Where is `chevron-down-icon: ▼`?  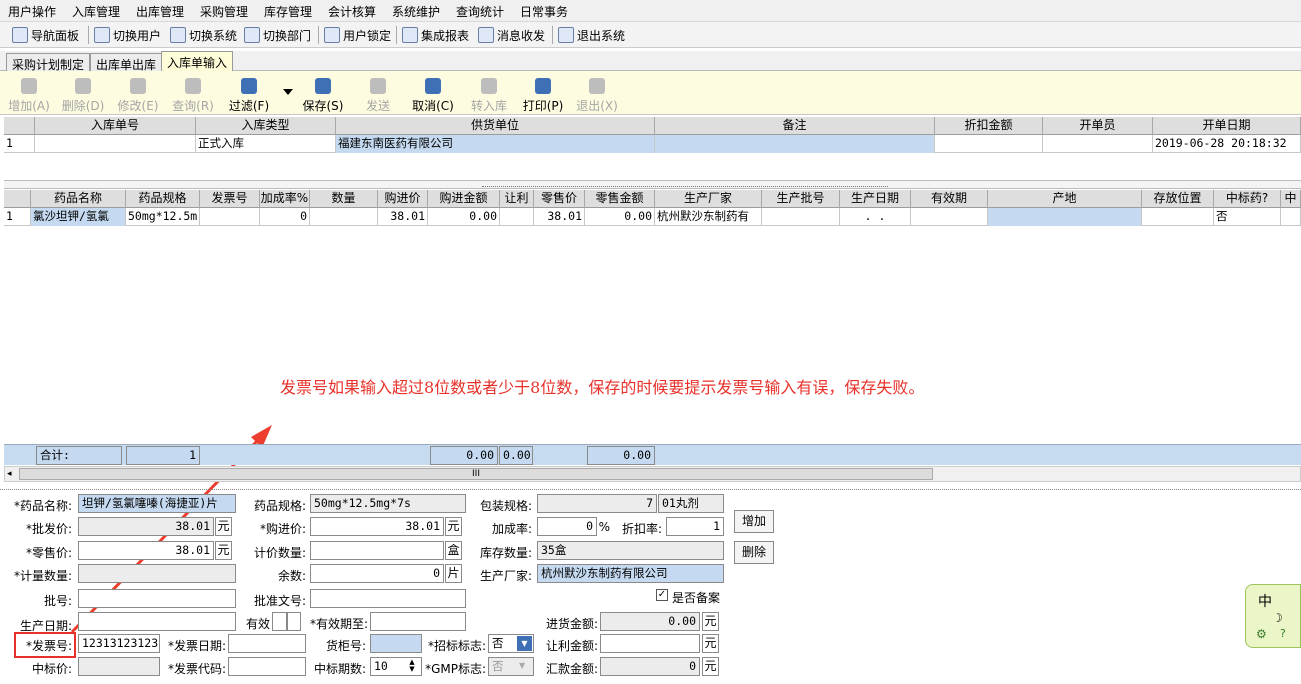 chevron-down-icon: ▼ is located at coordinates (522, 665).